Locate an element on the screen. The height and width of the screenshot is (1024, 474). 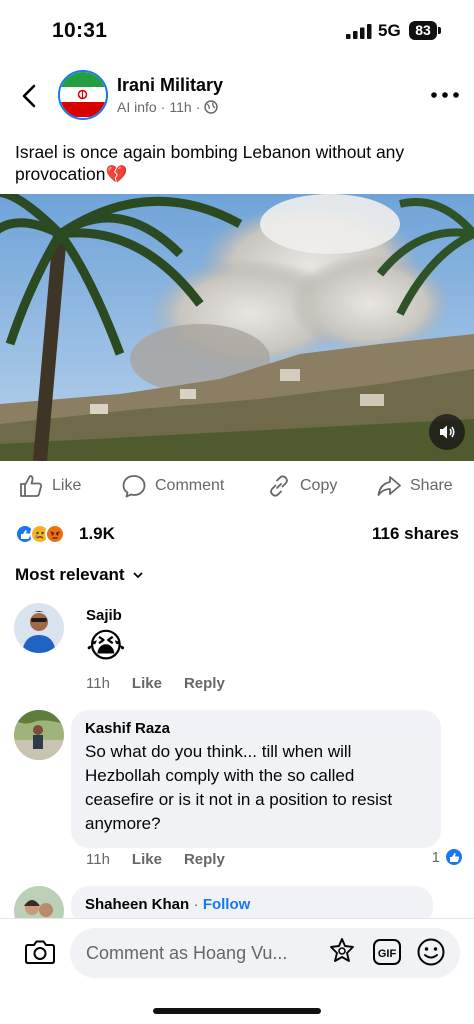
comment-label: Comment is located at coordinates (190, 485).